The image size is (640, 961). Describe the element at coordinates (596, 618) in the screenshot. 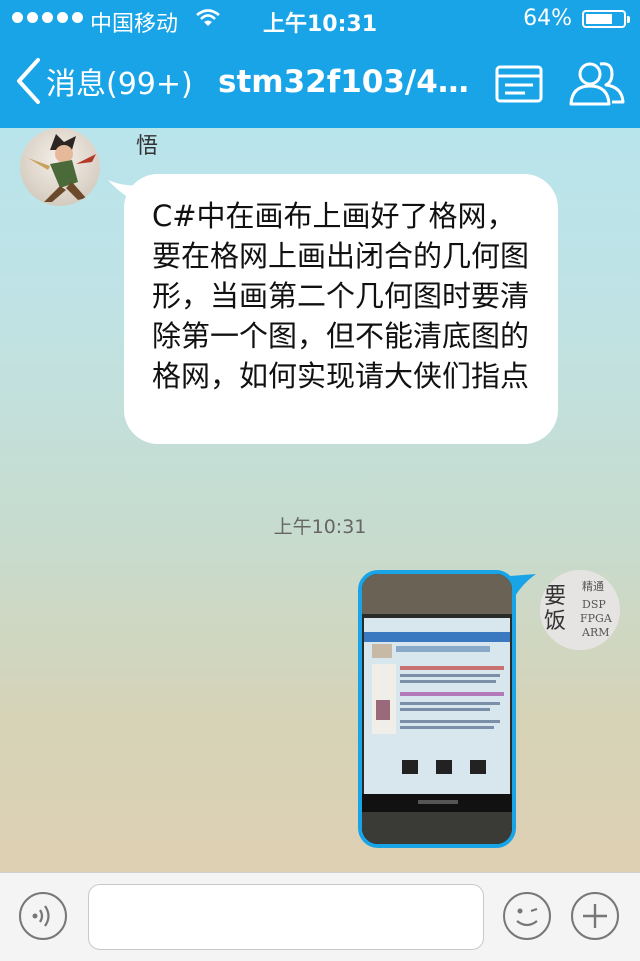

I see `avatar-text-3: FPGA` at that location.